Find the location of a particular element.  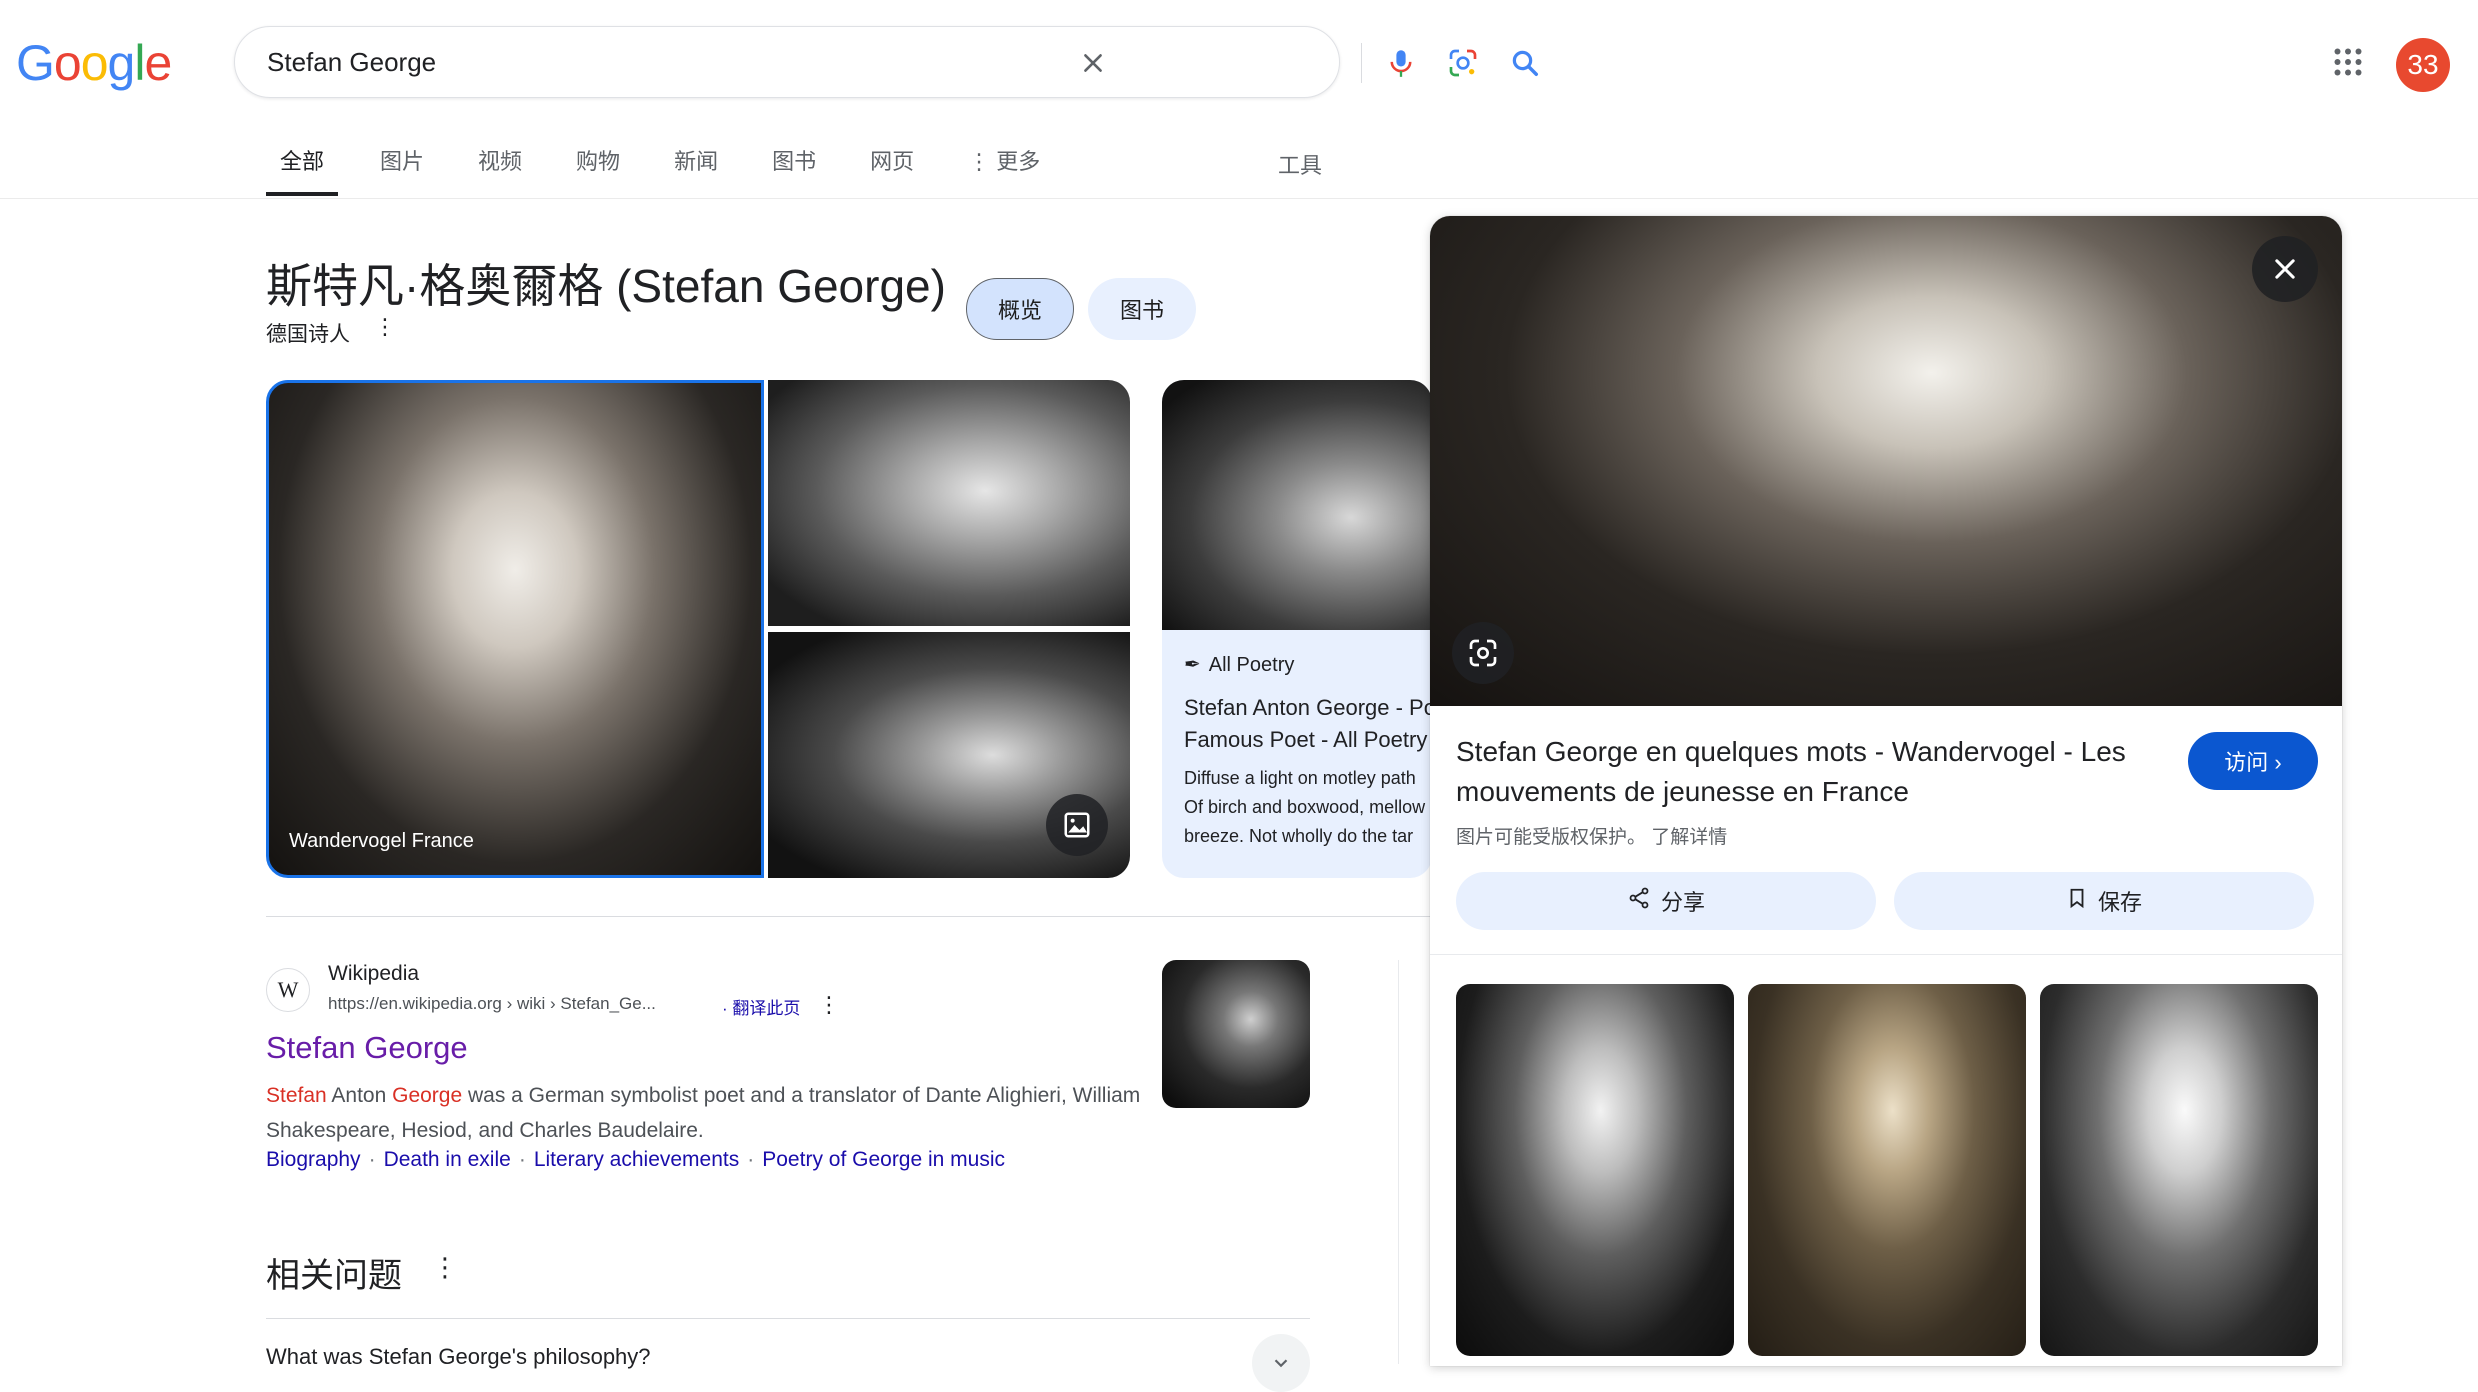

save-button: 保存 is located at coordinates (2104, 901).